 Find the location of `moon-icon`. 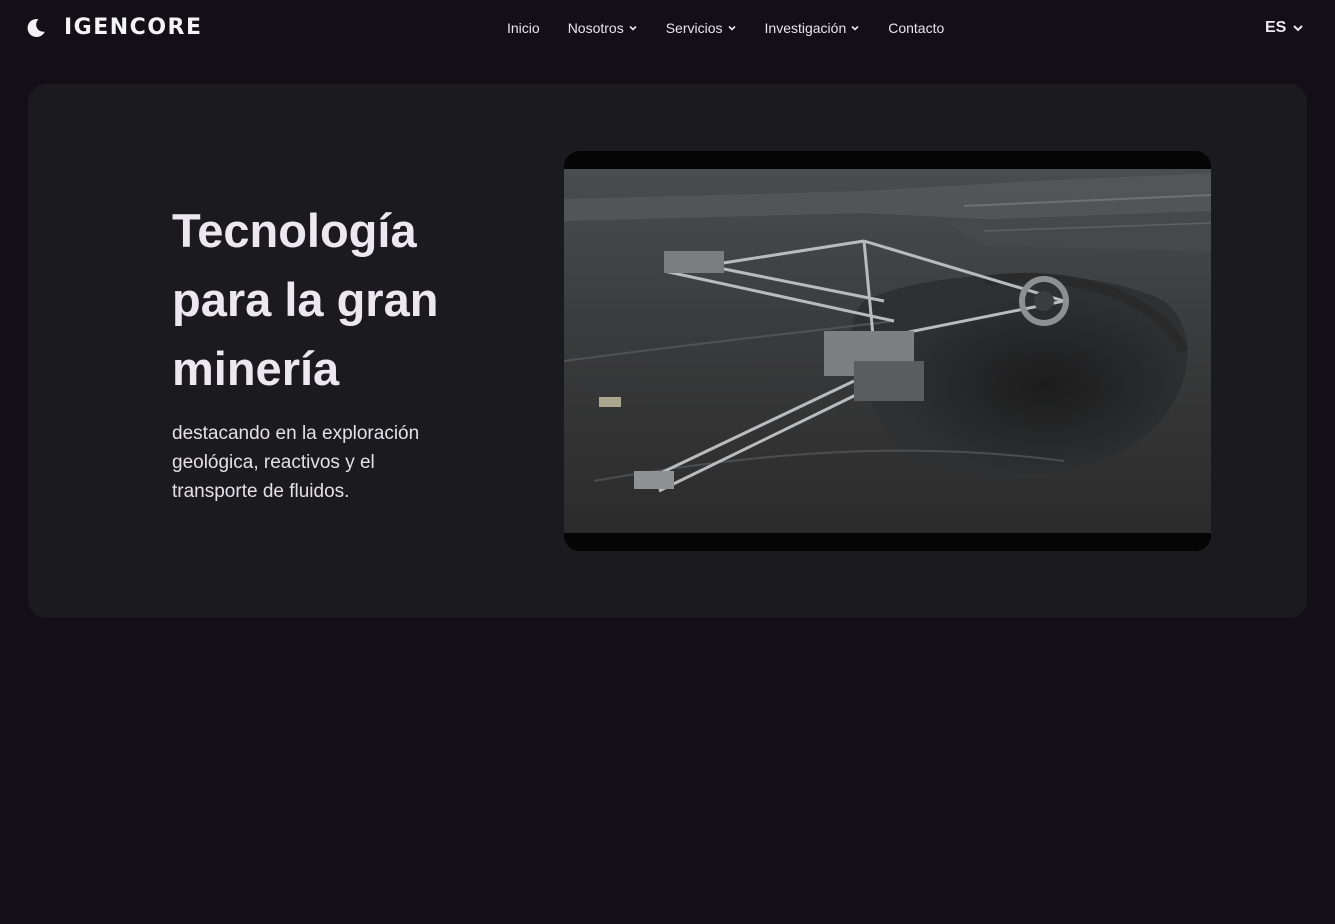

moon-icon is located at coordinates (36, 28).